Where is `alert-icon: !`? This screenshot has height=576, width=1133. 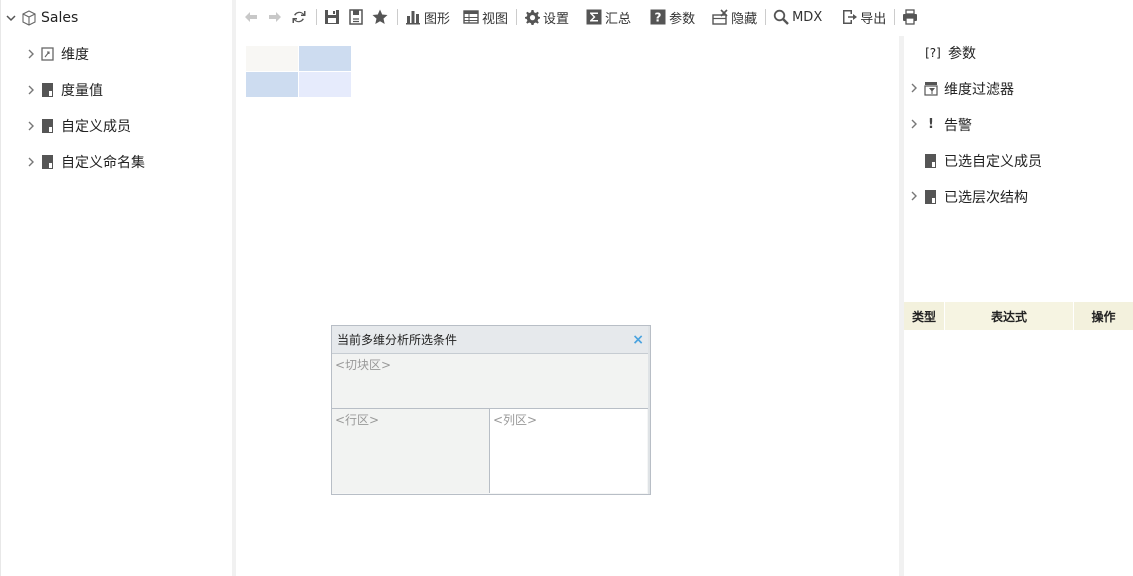 alert-icon: ! is located at coordinates (931, 124).